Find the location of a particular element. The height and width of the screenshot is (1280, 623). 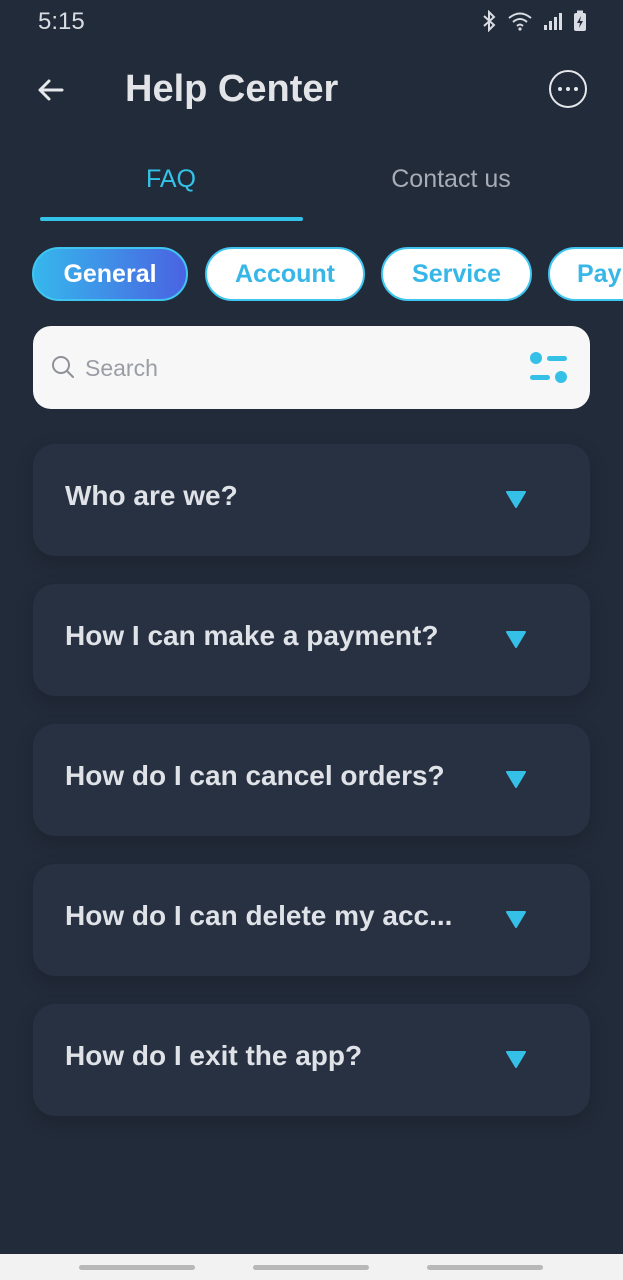

signal-icon is located at coordinates (553, 21).